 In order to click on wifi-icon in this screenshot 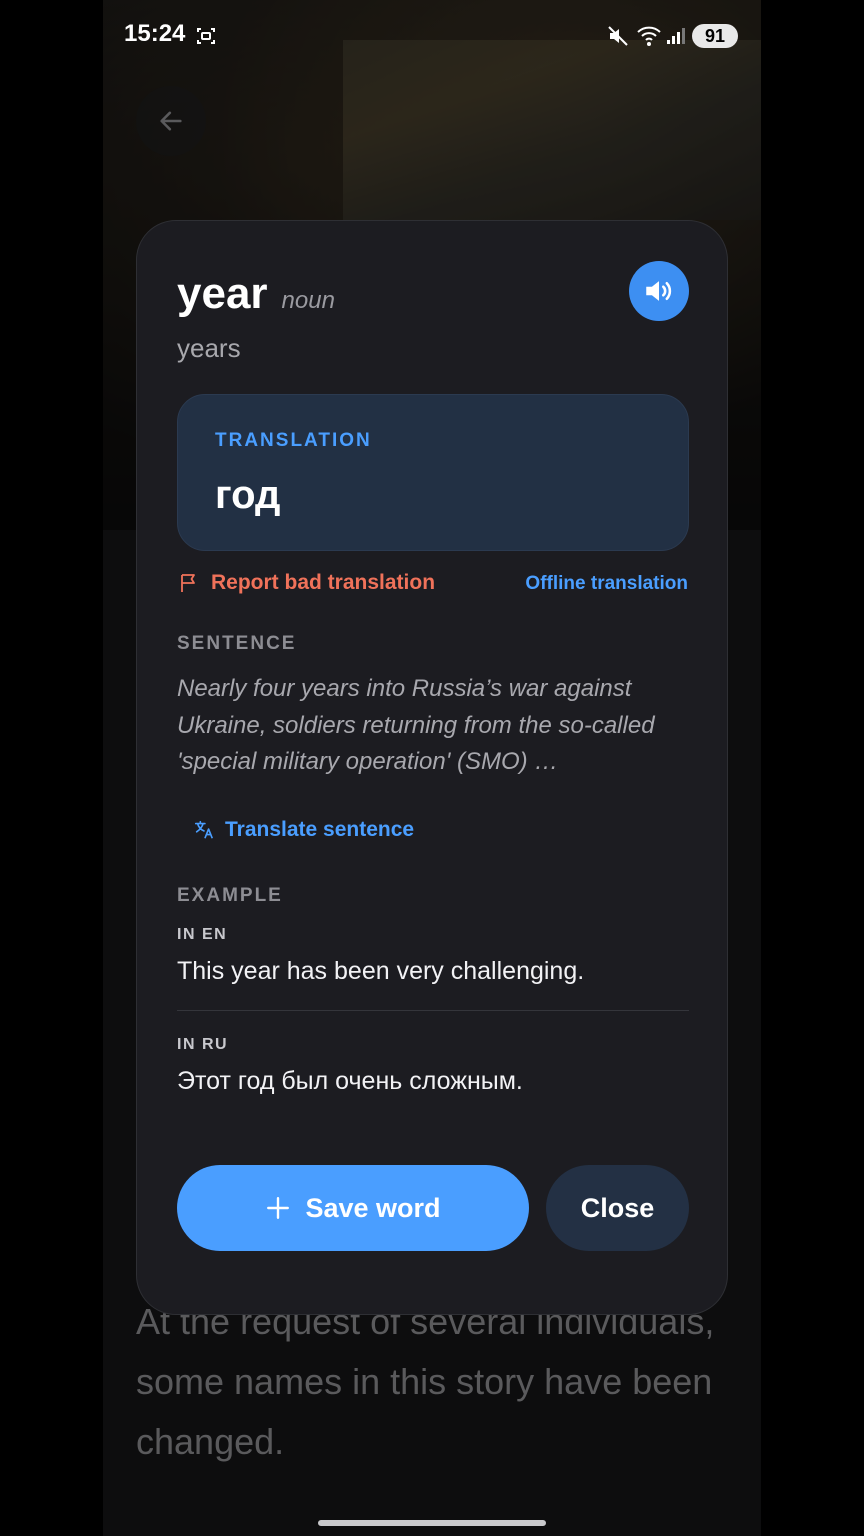, I will do `click(649, 36)`.